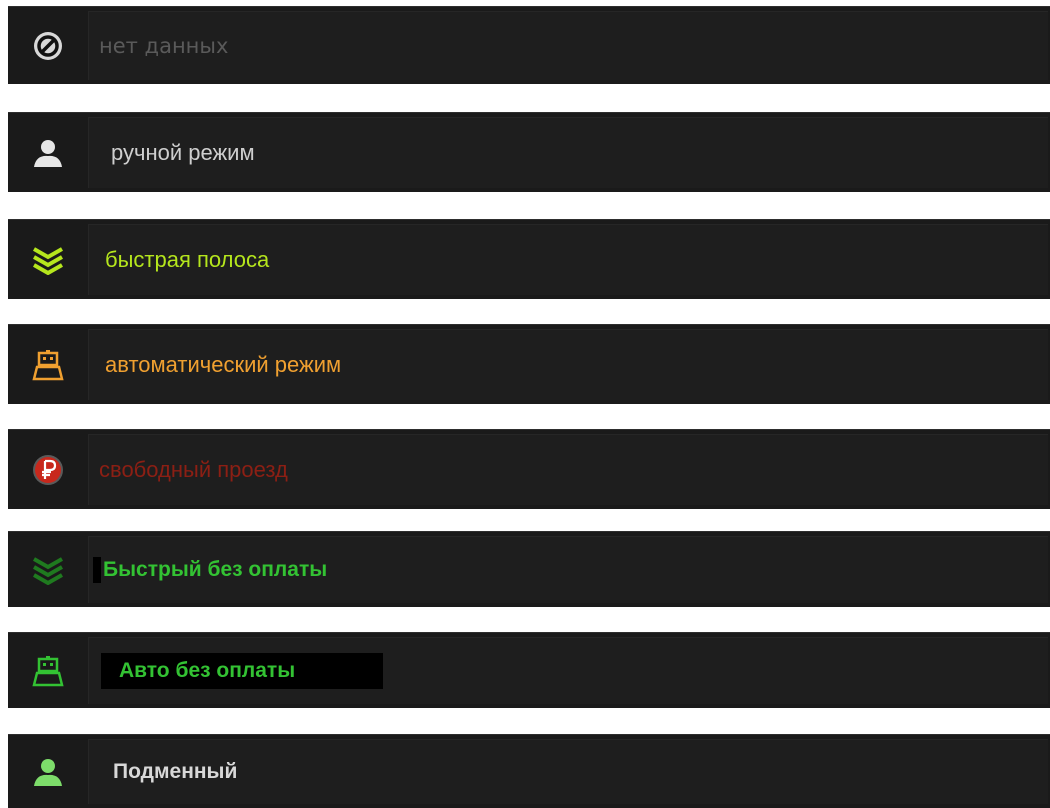 This screenshot has height=808, width=1050. Describe the element at coordinates (175, 771) in the screenshot. I see `mode-label: Подменный` at that location.